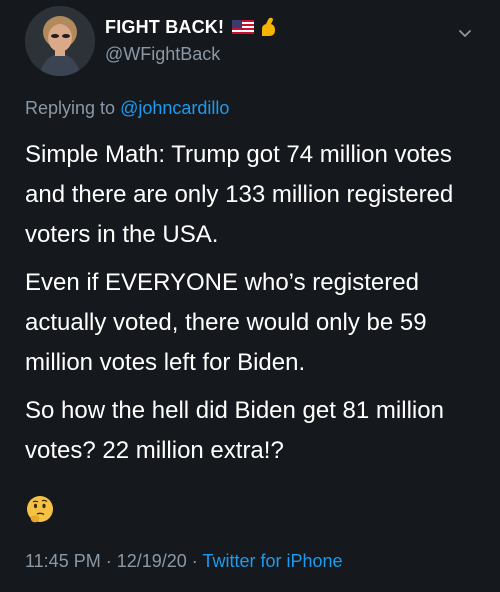  What do you see at coordinates (243, 27) in the screenshot?
I see `us-flag-icon` at bounding box center [243, 27].